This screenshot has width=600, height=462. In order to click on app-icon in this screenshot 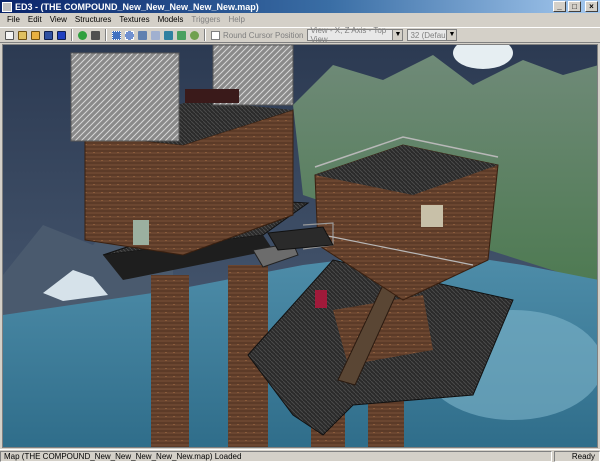, I will do `click(7, 6)`.